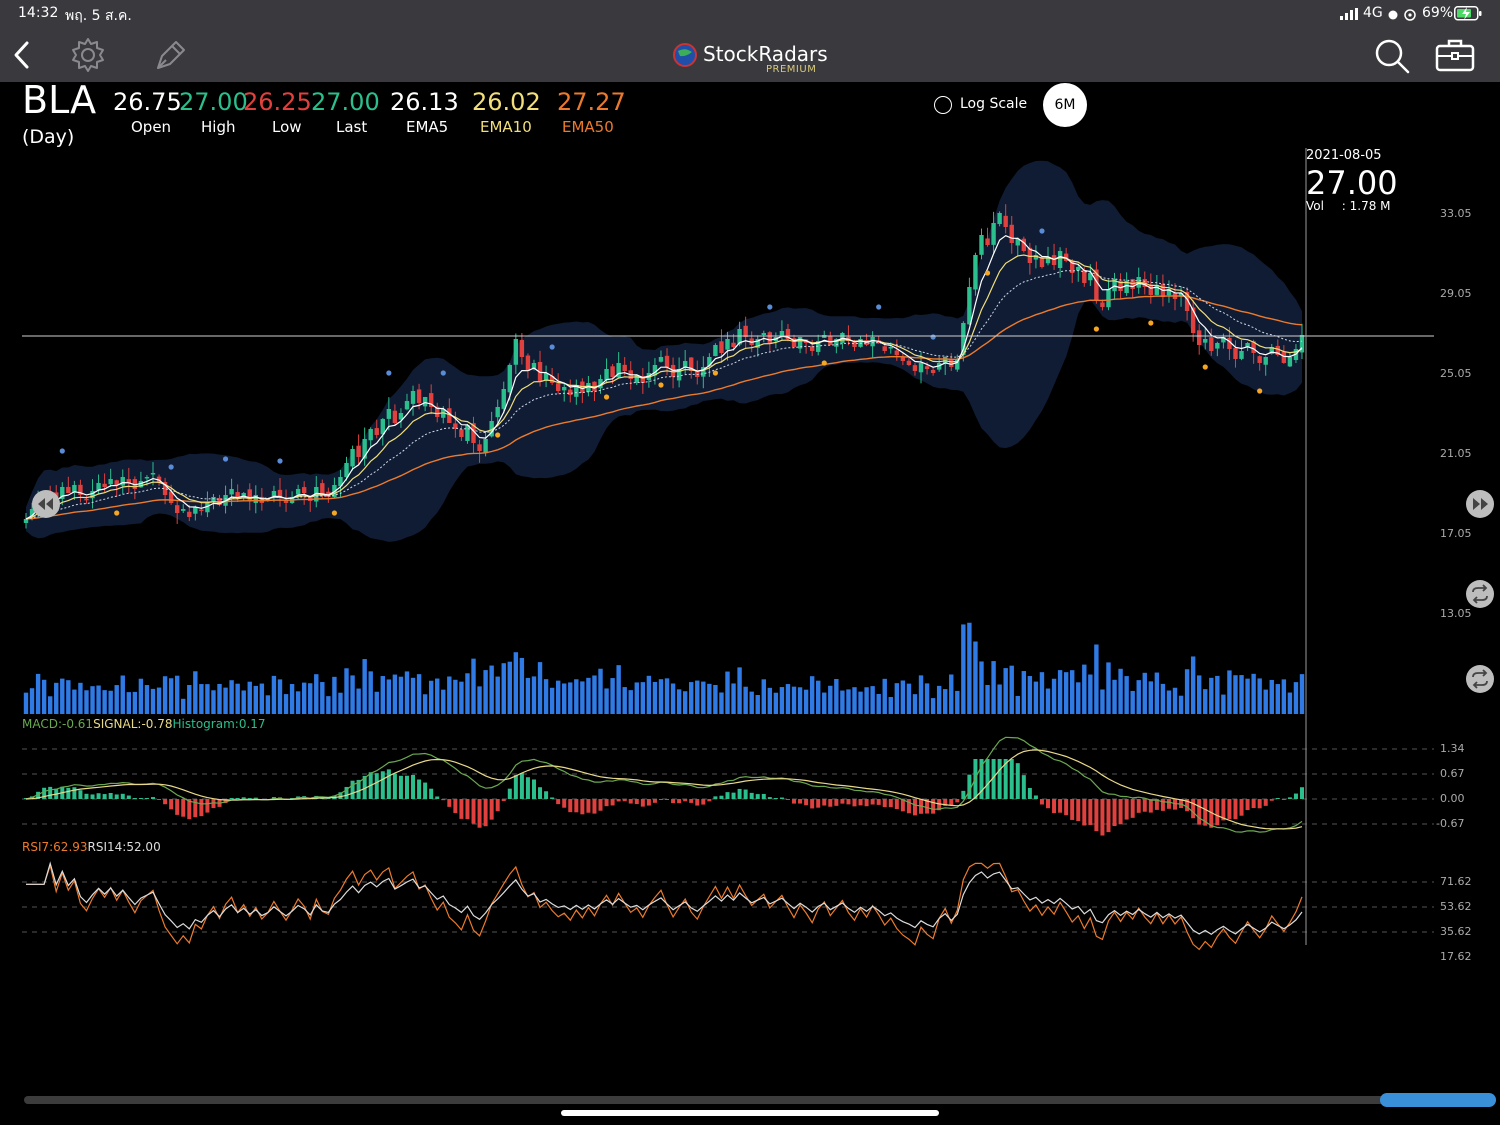 The height and width of the screenshot is (1125, 1500). What do you see at coordinates (144, 724) in the screenshot?
I see `macd-legend: MACD:-0.61SIGNAL:-0.78Histogram:0.17` at bounding box center [144, 724].